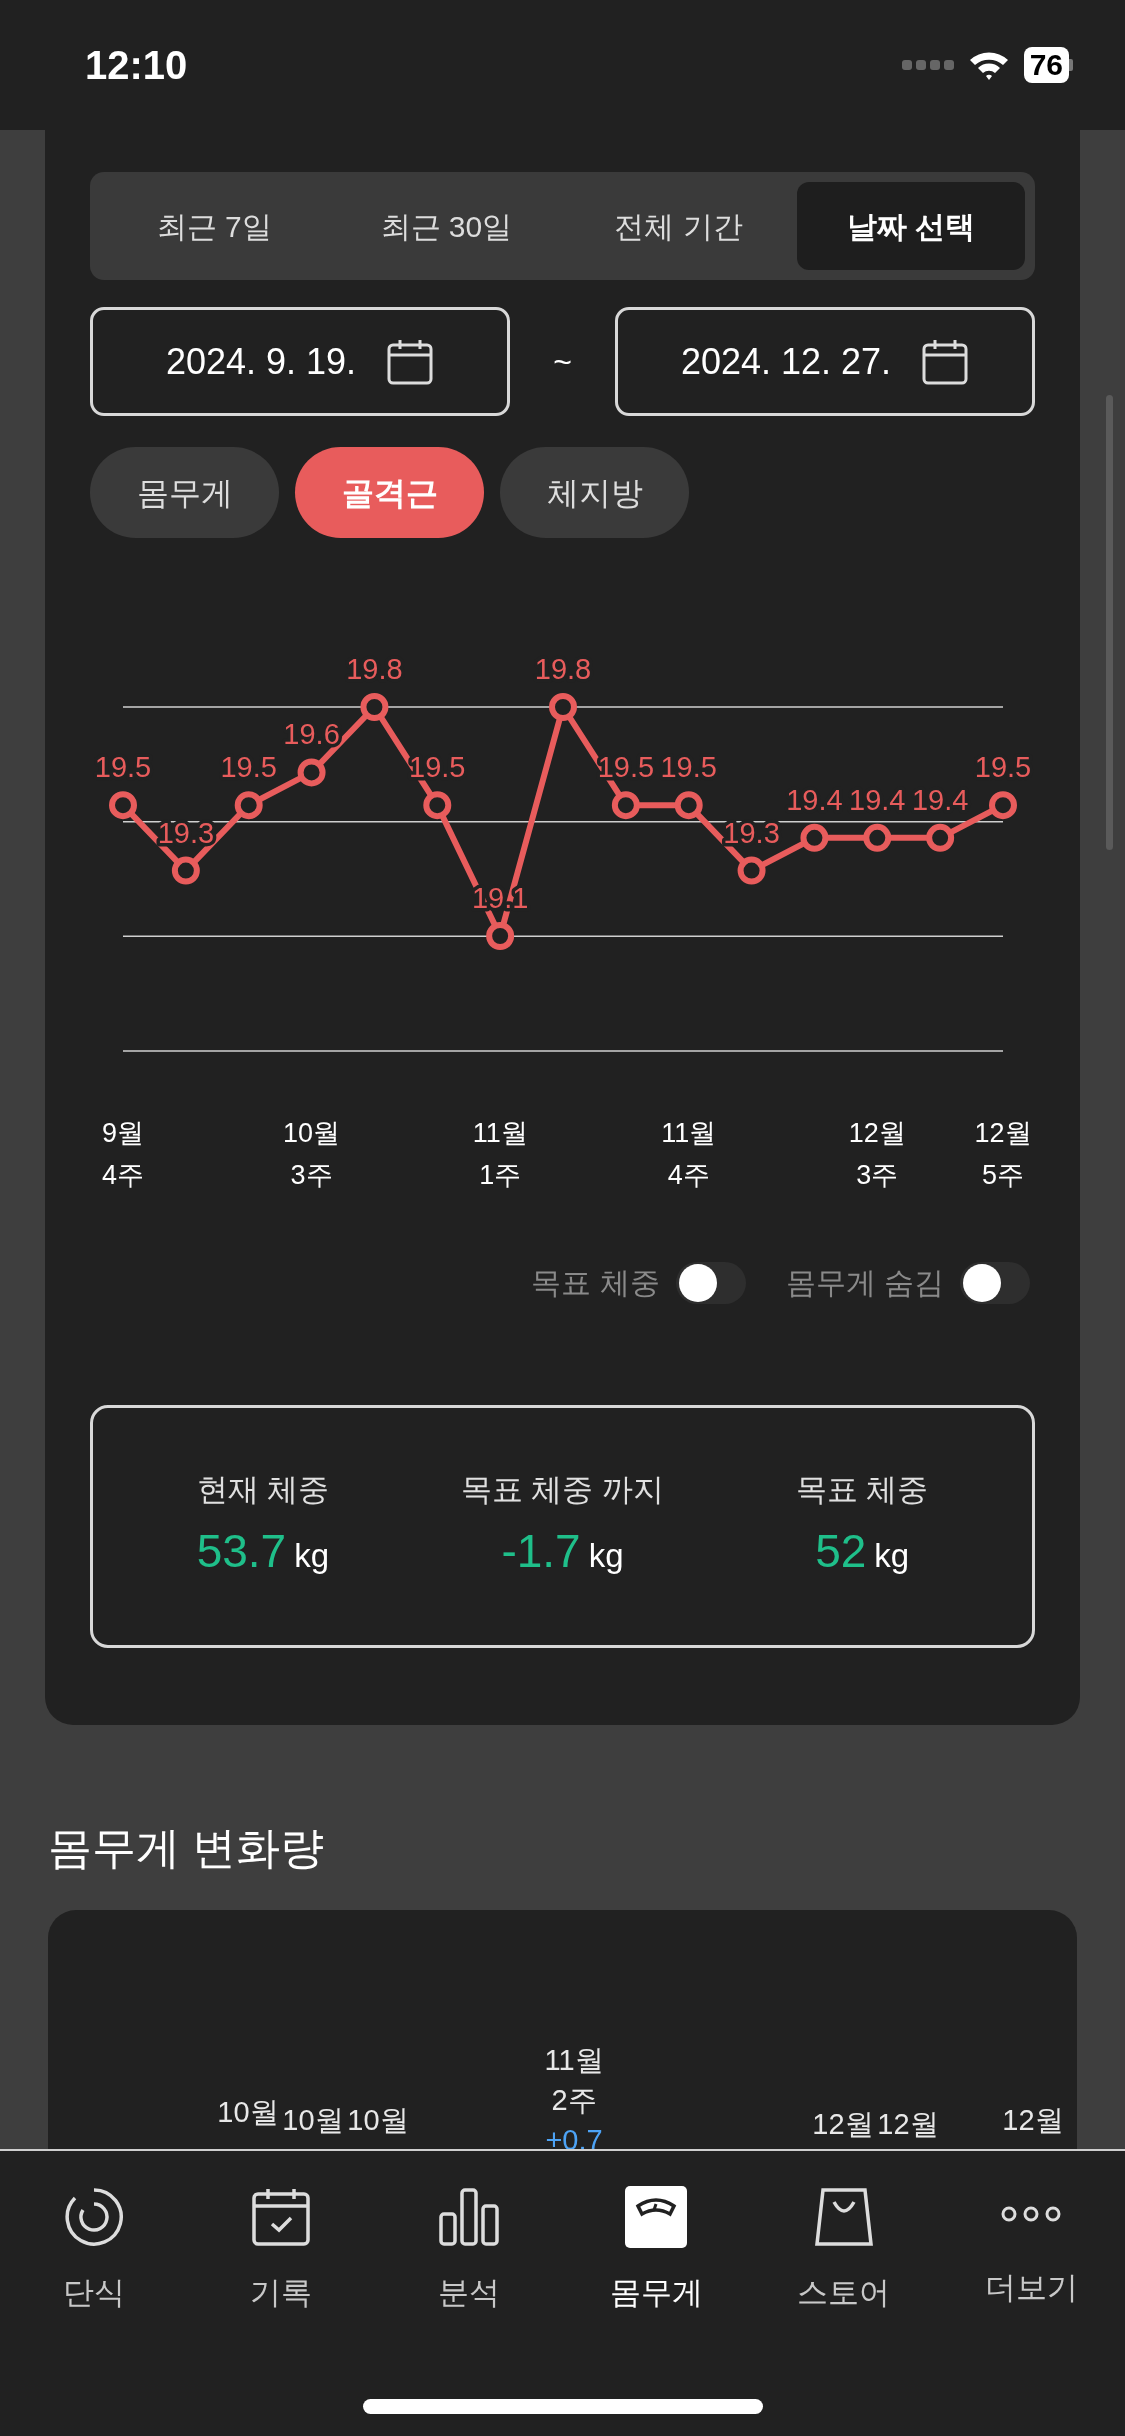  Describe the element at coordinates (1031, 2231) in the screenshot. I see `tab-bar-item: 더보기` at that location.